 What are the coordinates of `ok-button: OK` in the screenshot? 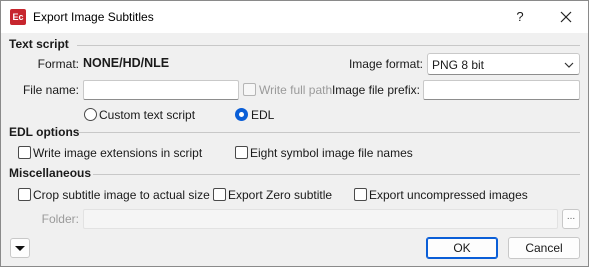 It's located at (462, 248).